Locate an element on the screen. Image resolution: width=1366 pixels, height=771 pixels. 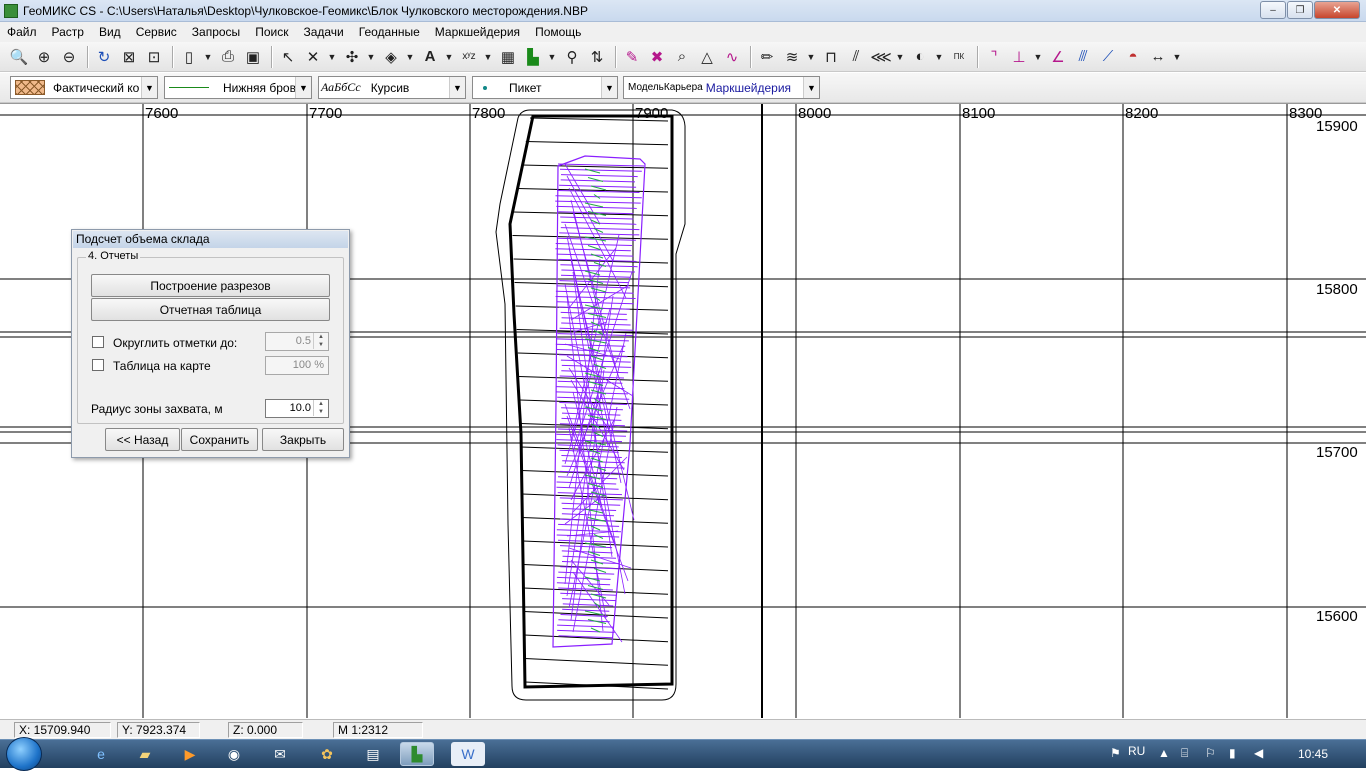
geomix-taskbar-icon: ▙ is located at coordinates (417, 754).